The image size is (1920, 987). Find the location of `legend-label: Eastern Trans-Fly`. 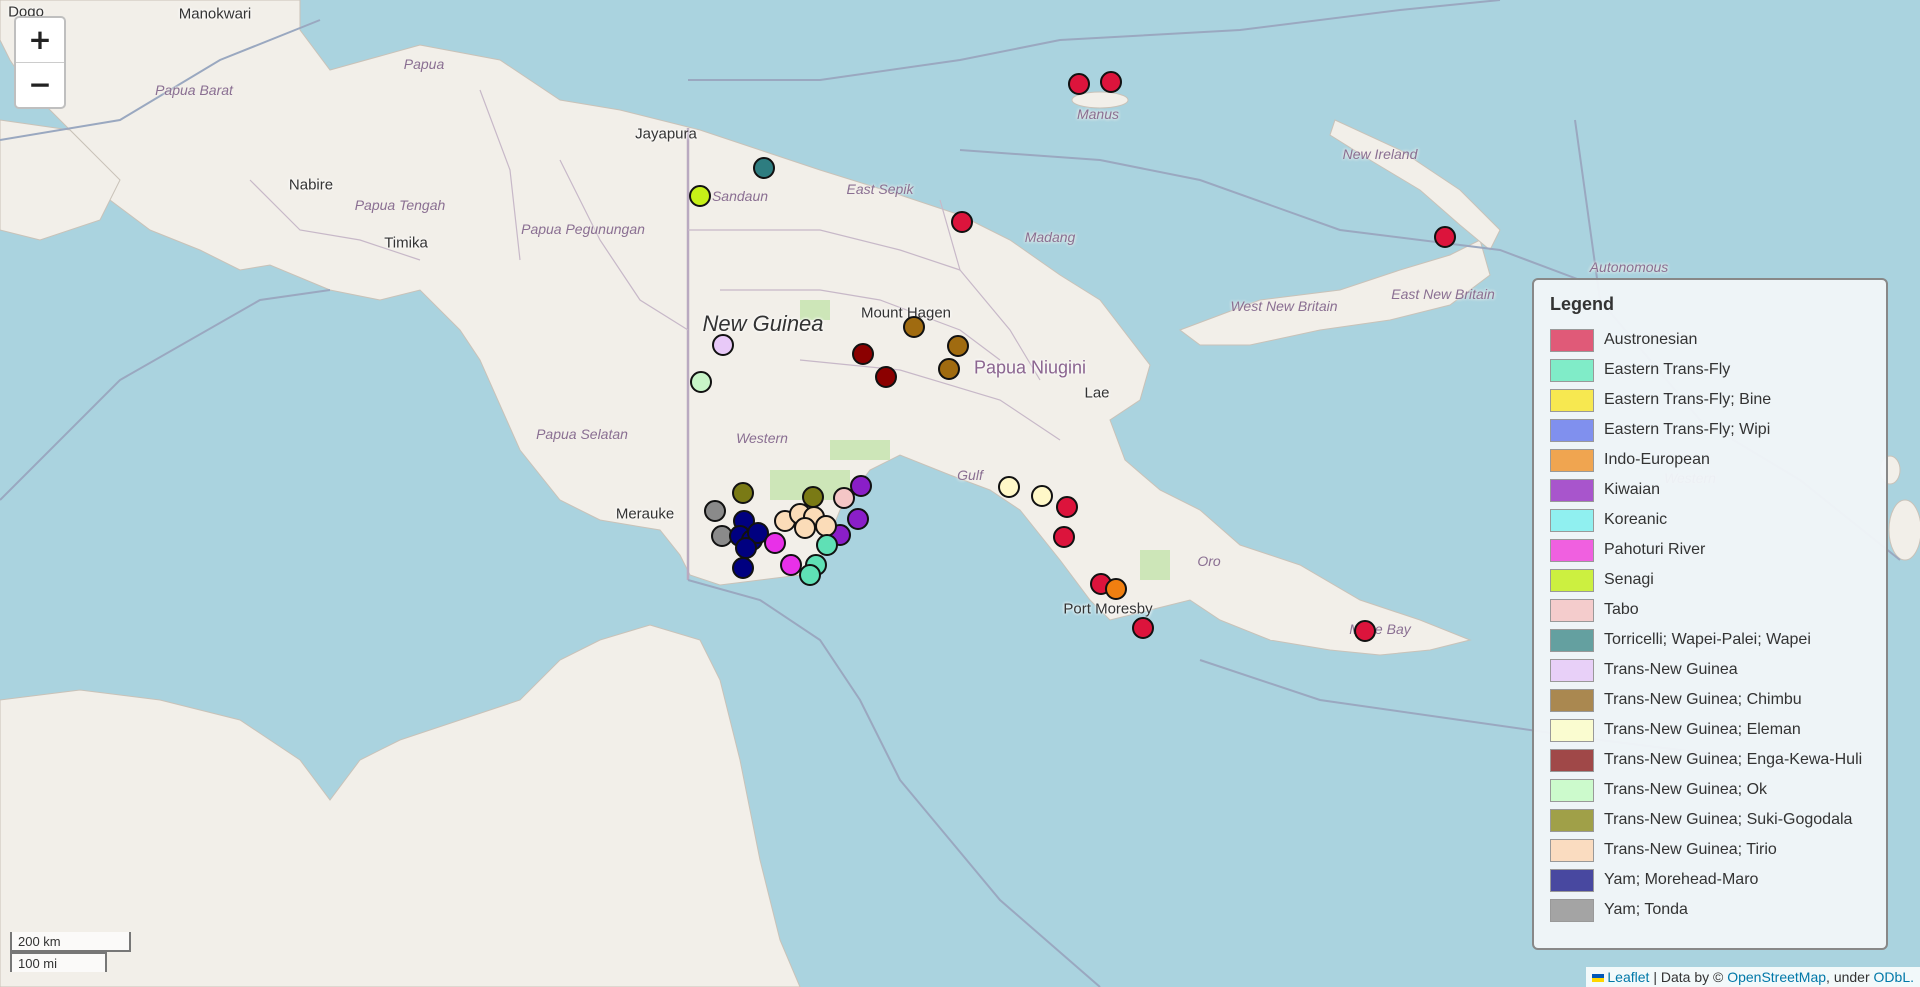

legend-label: Eastern Trans-Fly is located at coordinates (1667, 369).